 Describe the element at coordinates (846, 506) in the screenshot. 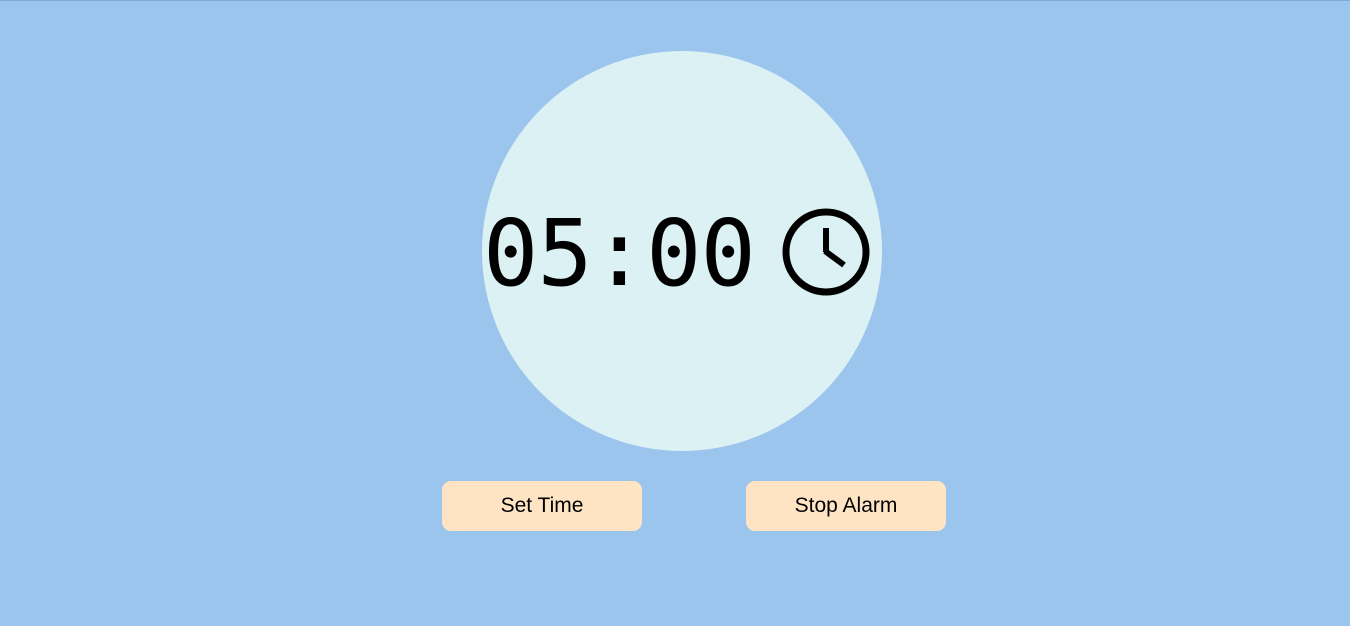

I see `stop-alarm-button: Stop Alarm` at that location.